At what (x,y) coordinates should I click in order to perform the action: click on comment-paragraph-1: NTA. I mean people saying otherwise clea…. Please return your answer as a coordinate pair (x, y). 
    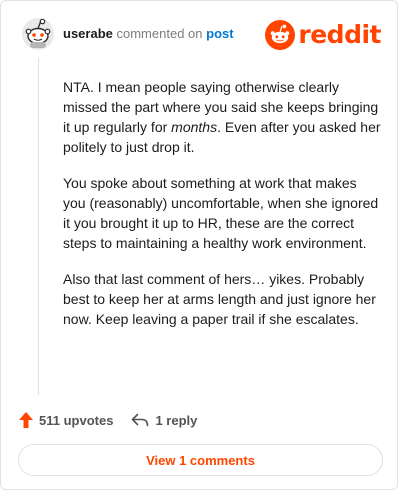
    Looking at the image, I should click on (222, 117).